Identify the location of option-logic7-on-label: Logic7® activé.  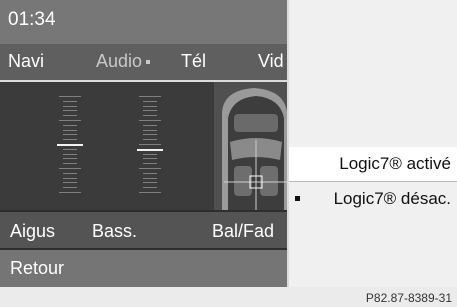
(395, 163).